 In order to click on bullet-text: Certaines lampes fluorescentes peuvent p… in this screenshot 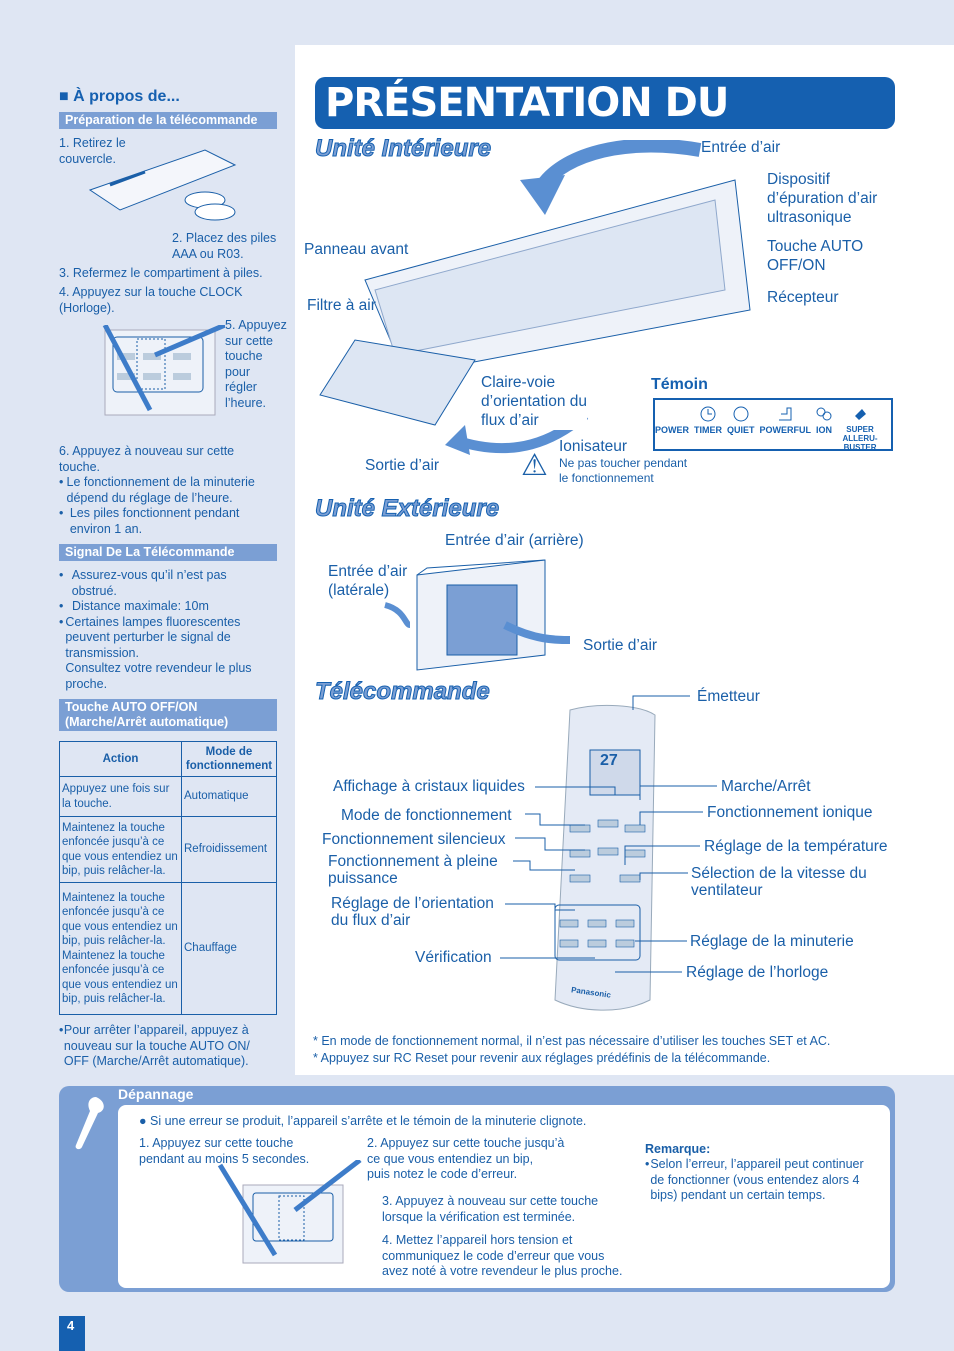, I will do `click(158, 652)`.